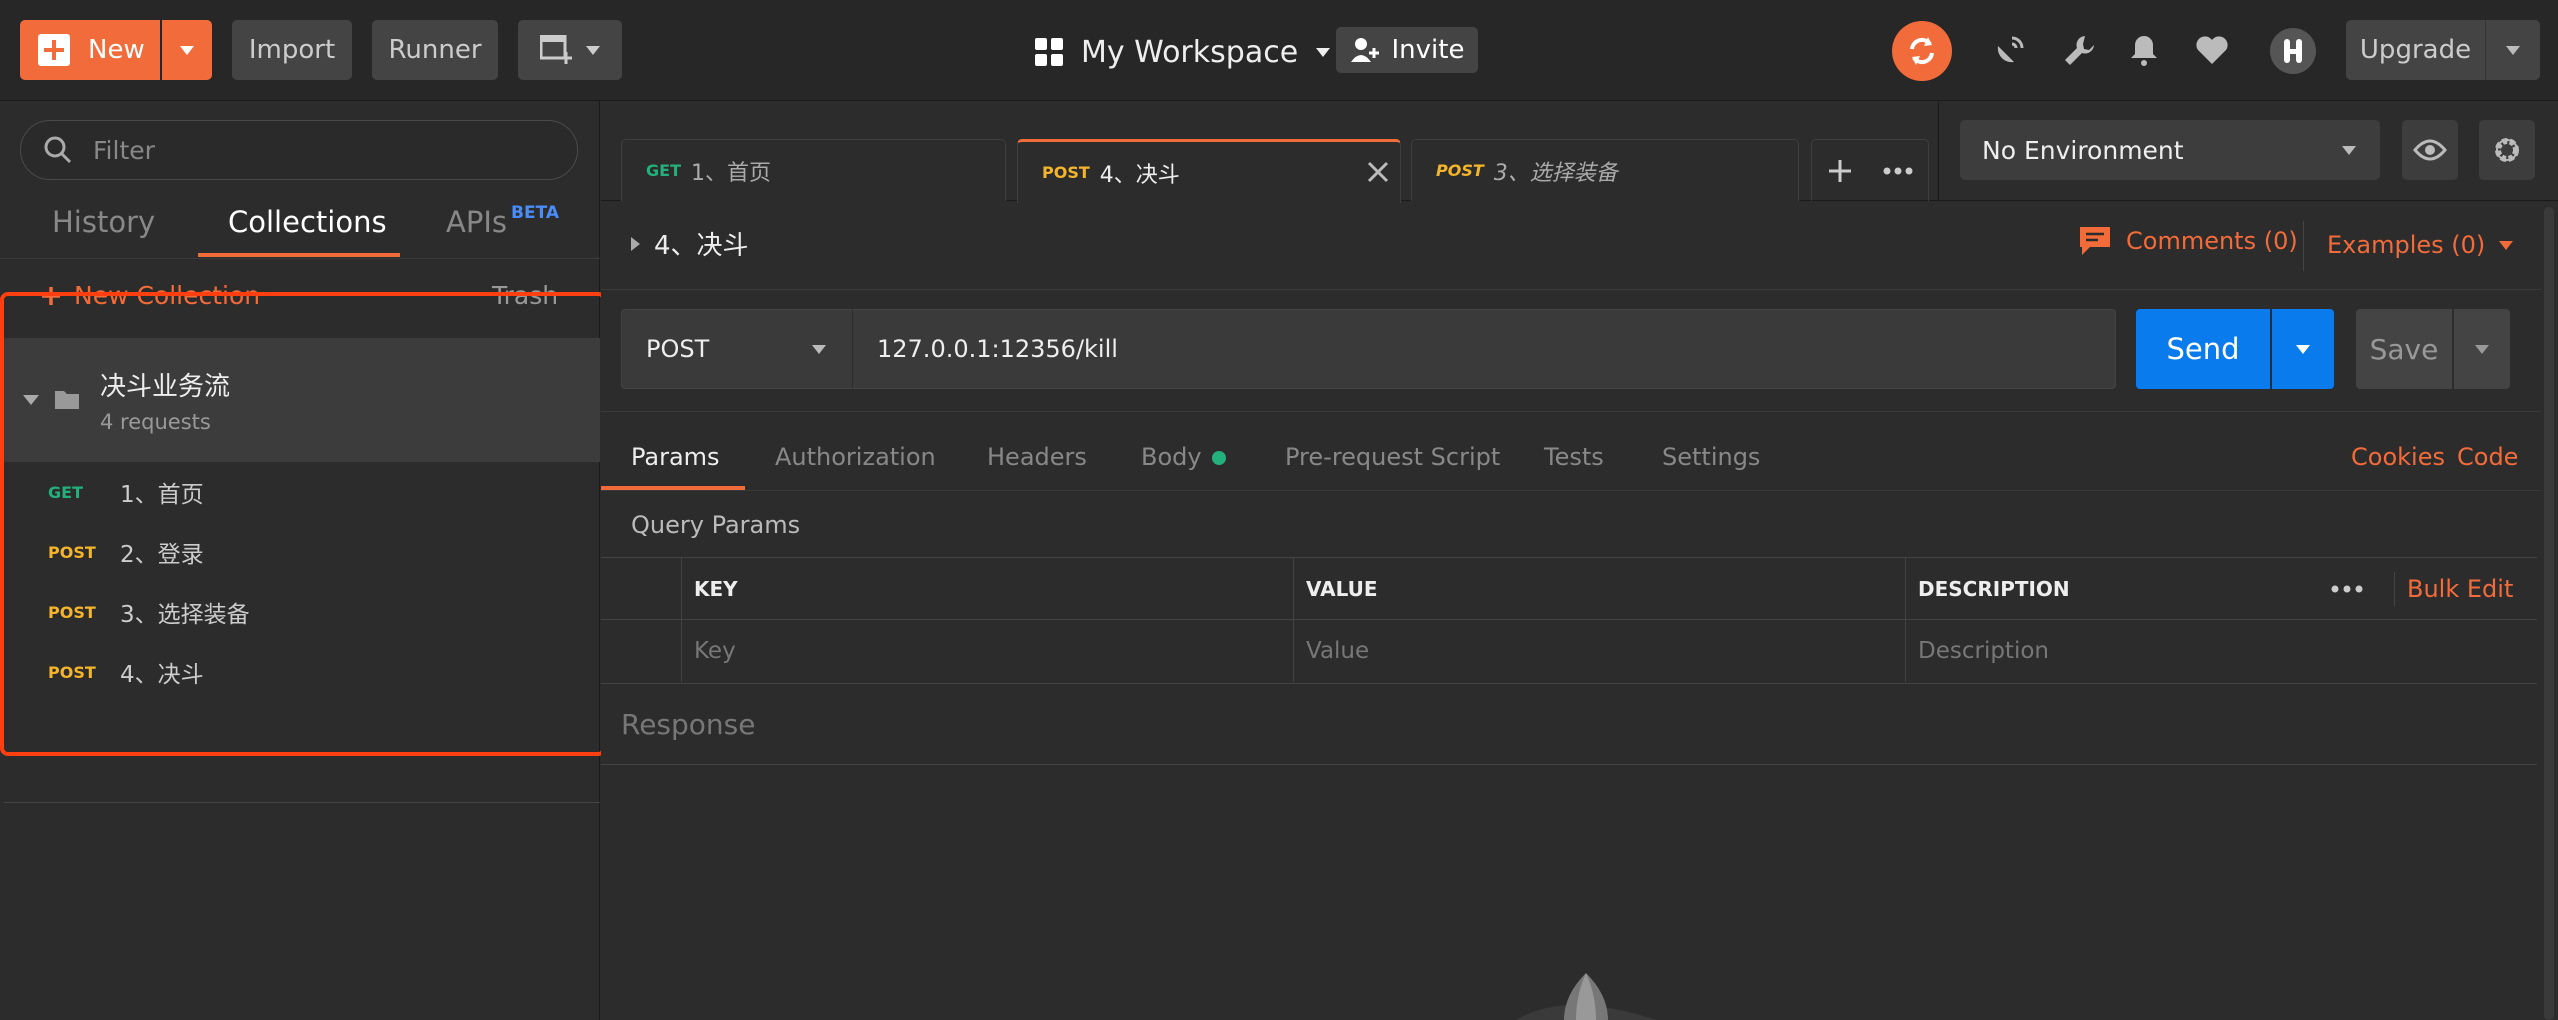  I want to click on heart-icon, so click(2212, 50).